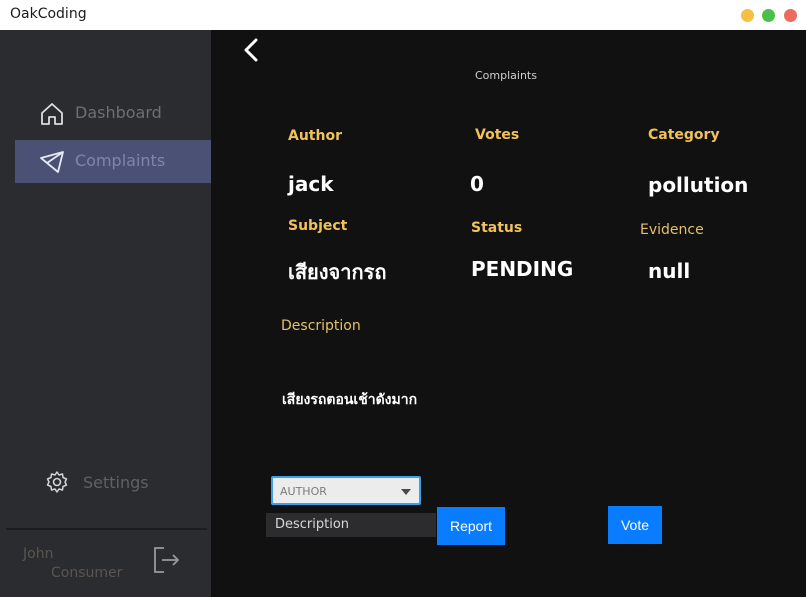 The height and width of the screenshot is (597, 806). I want to click on status-value: PENDING, so click(522, 269).